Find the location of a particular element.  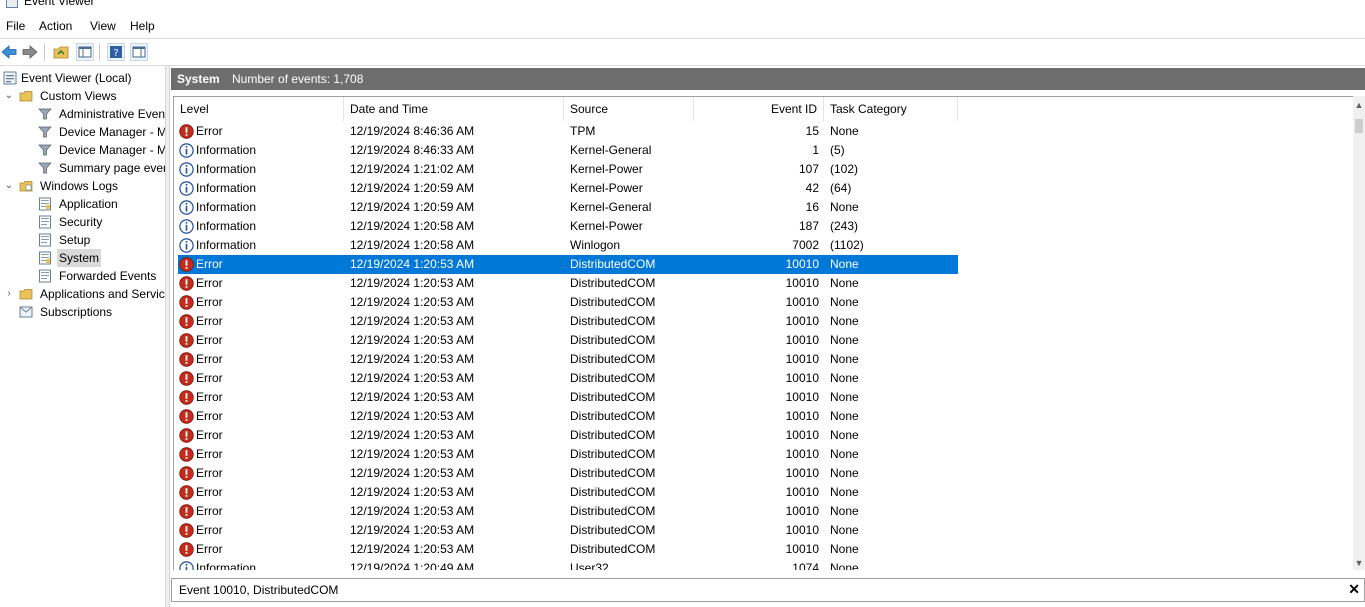

event-level: Information is located at coordinates (226, 207).